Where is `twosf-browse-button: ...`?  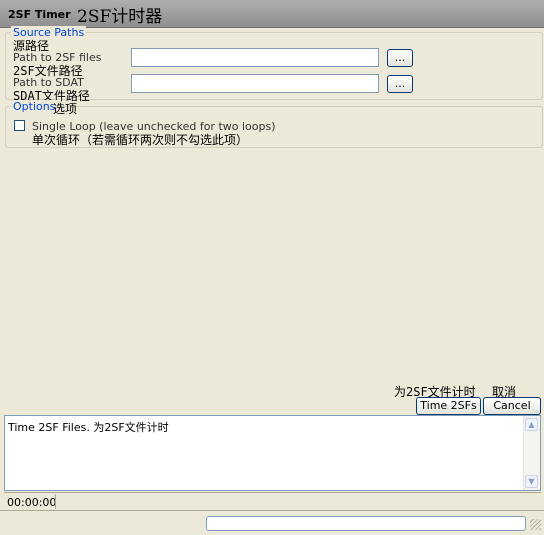
twosf-browse-button: ... is located at coordinates (400, 58).